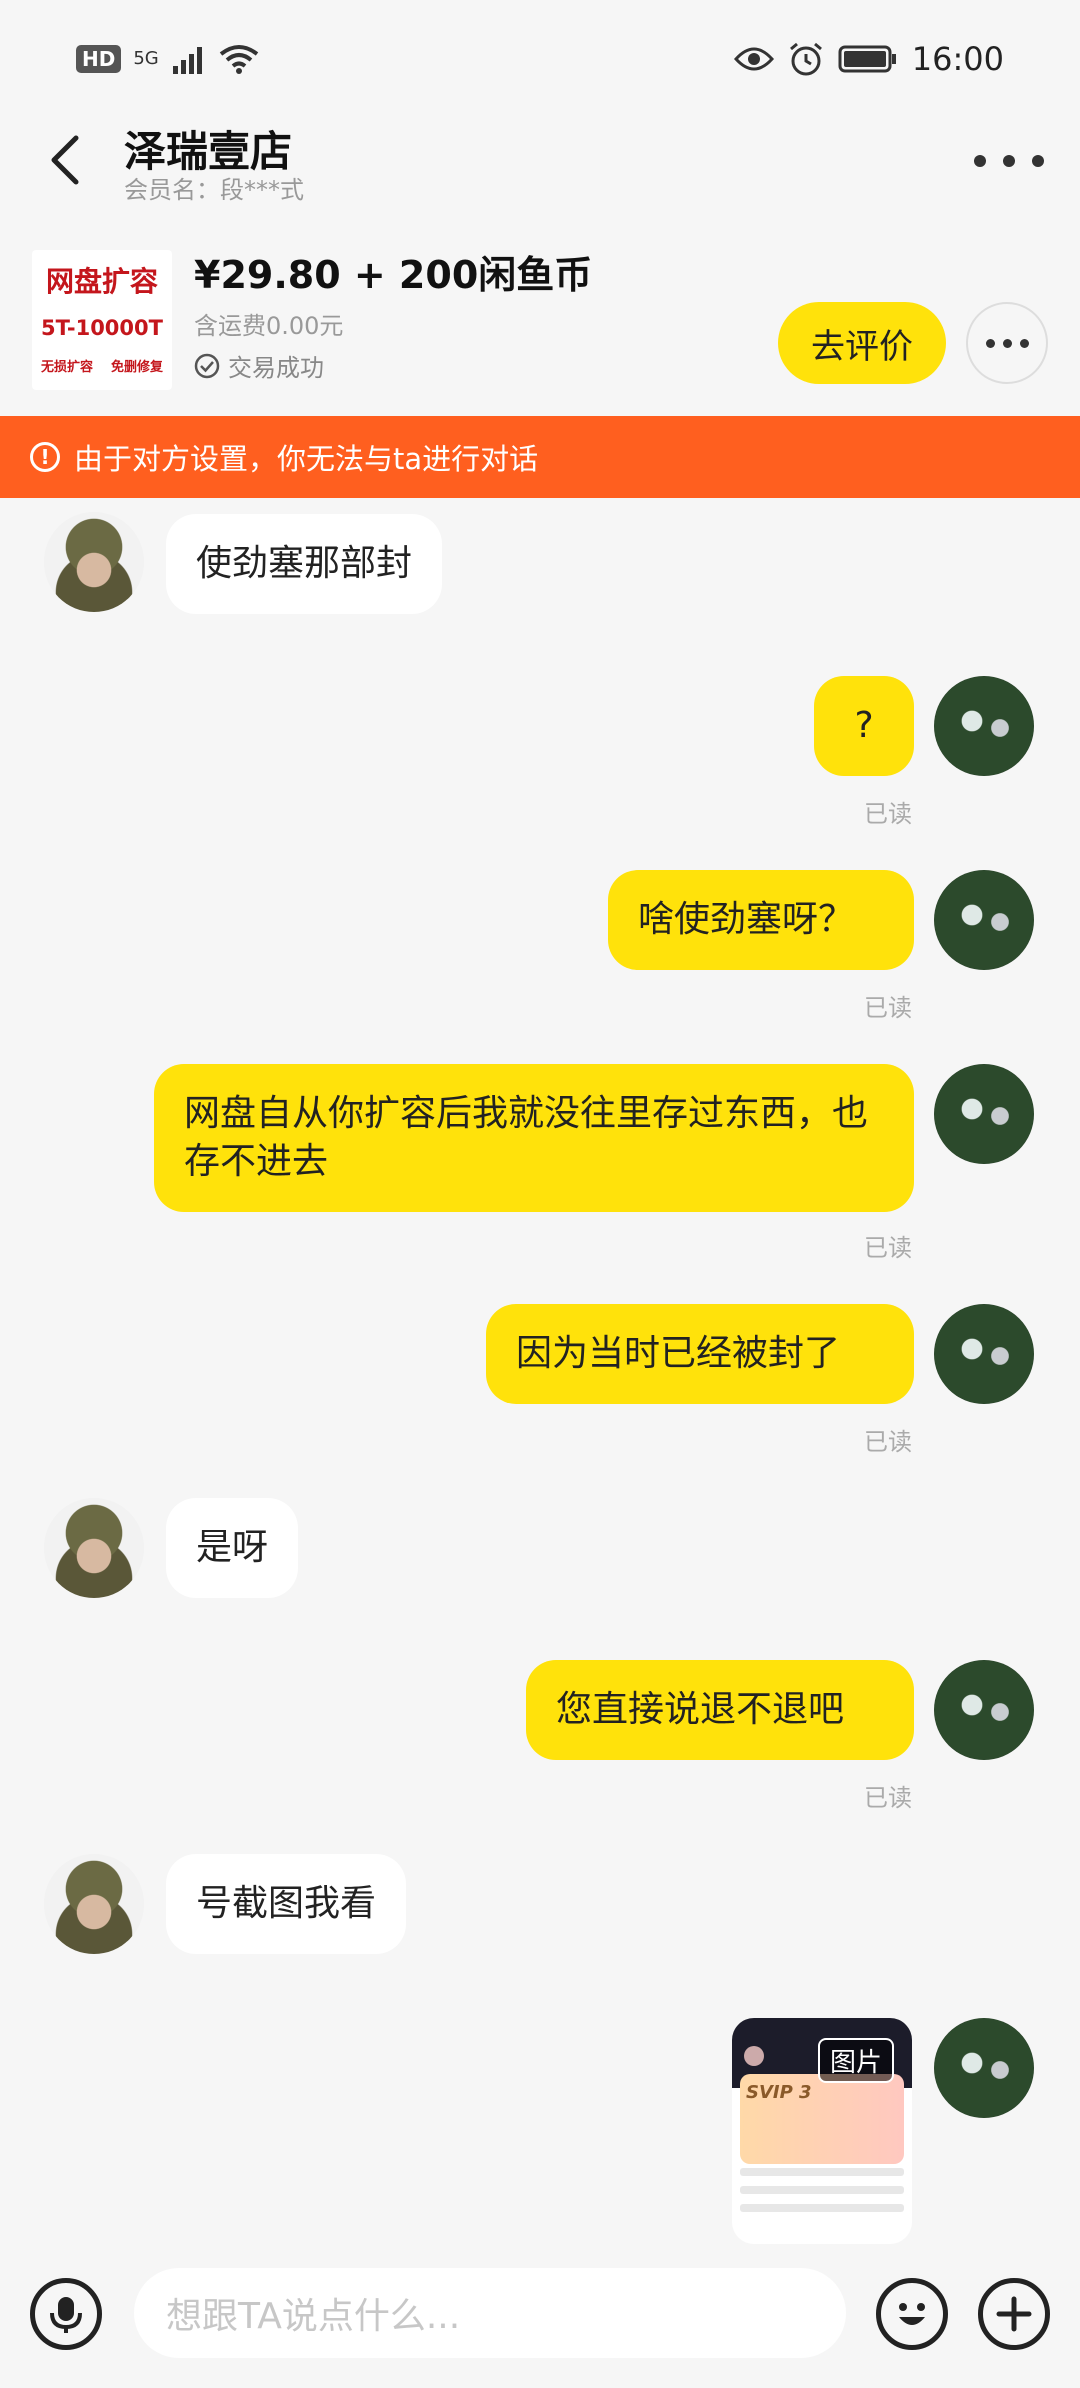 This screenshot has height=2388, width=1080. I want to click on clock: 16:00, so click(957, 59).